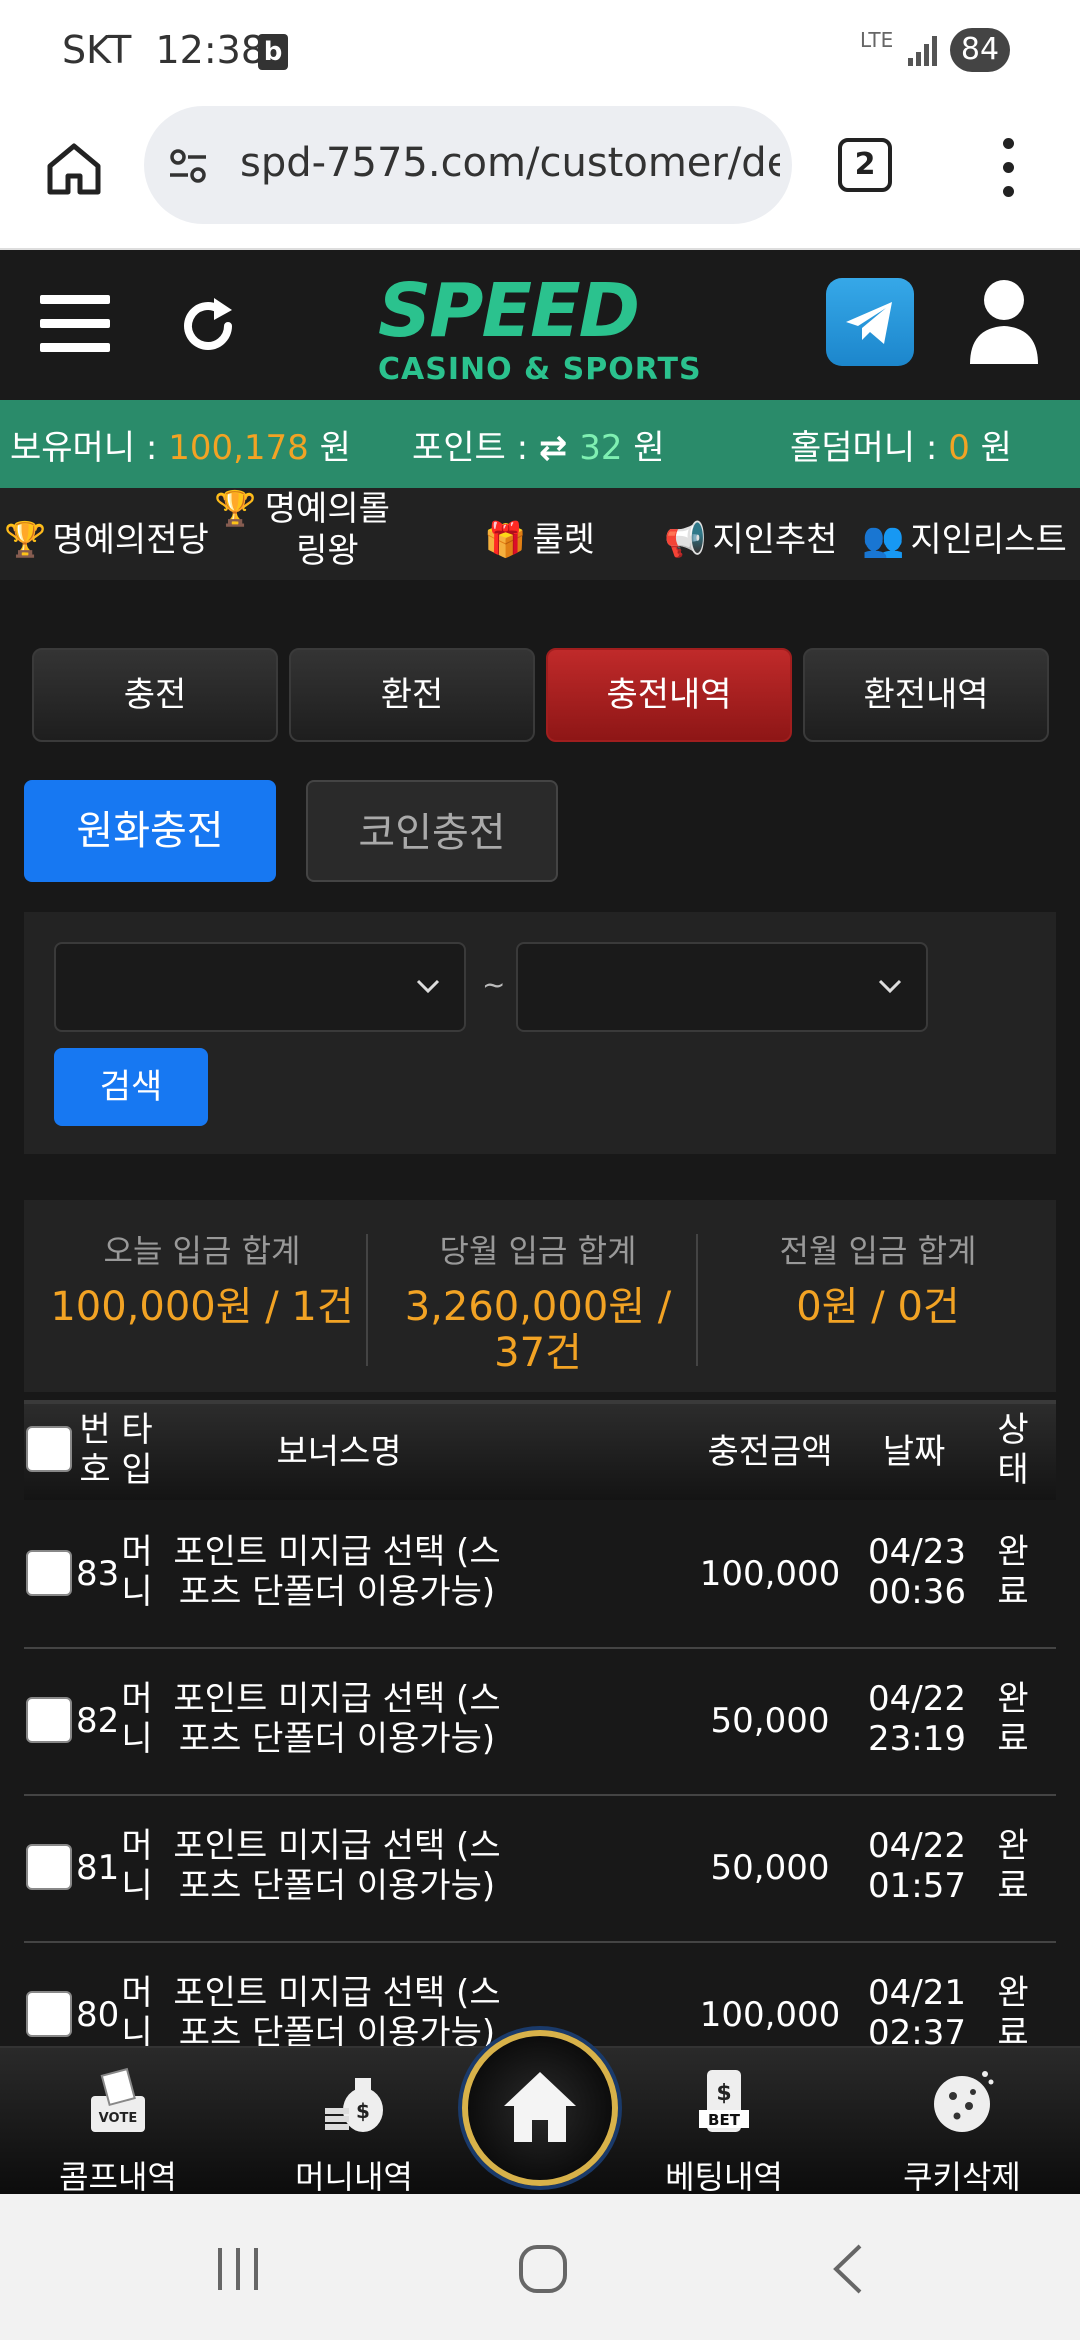 The height and width of the screenshot is (2340, 1080). Describe the element at coordinates (188, 166) in the screenshot. I see `site-settings-icon` at that location.